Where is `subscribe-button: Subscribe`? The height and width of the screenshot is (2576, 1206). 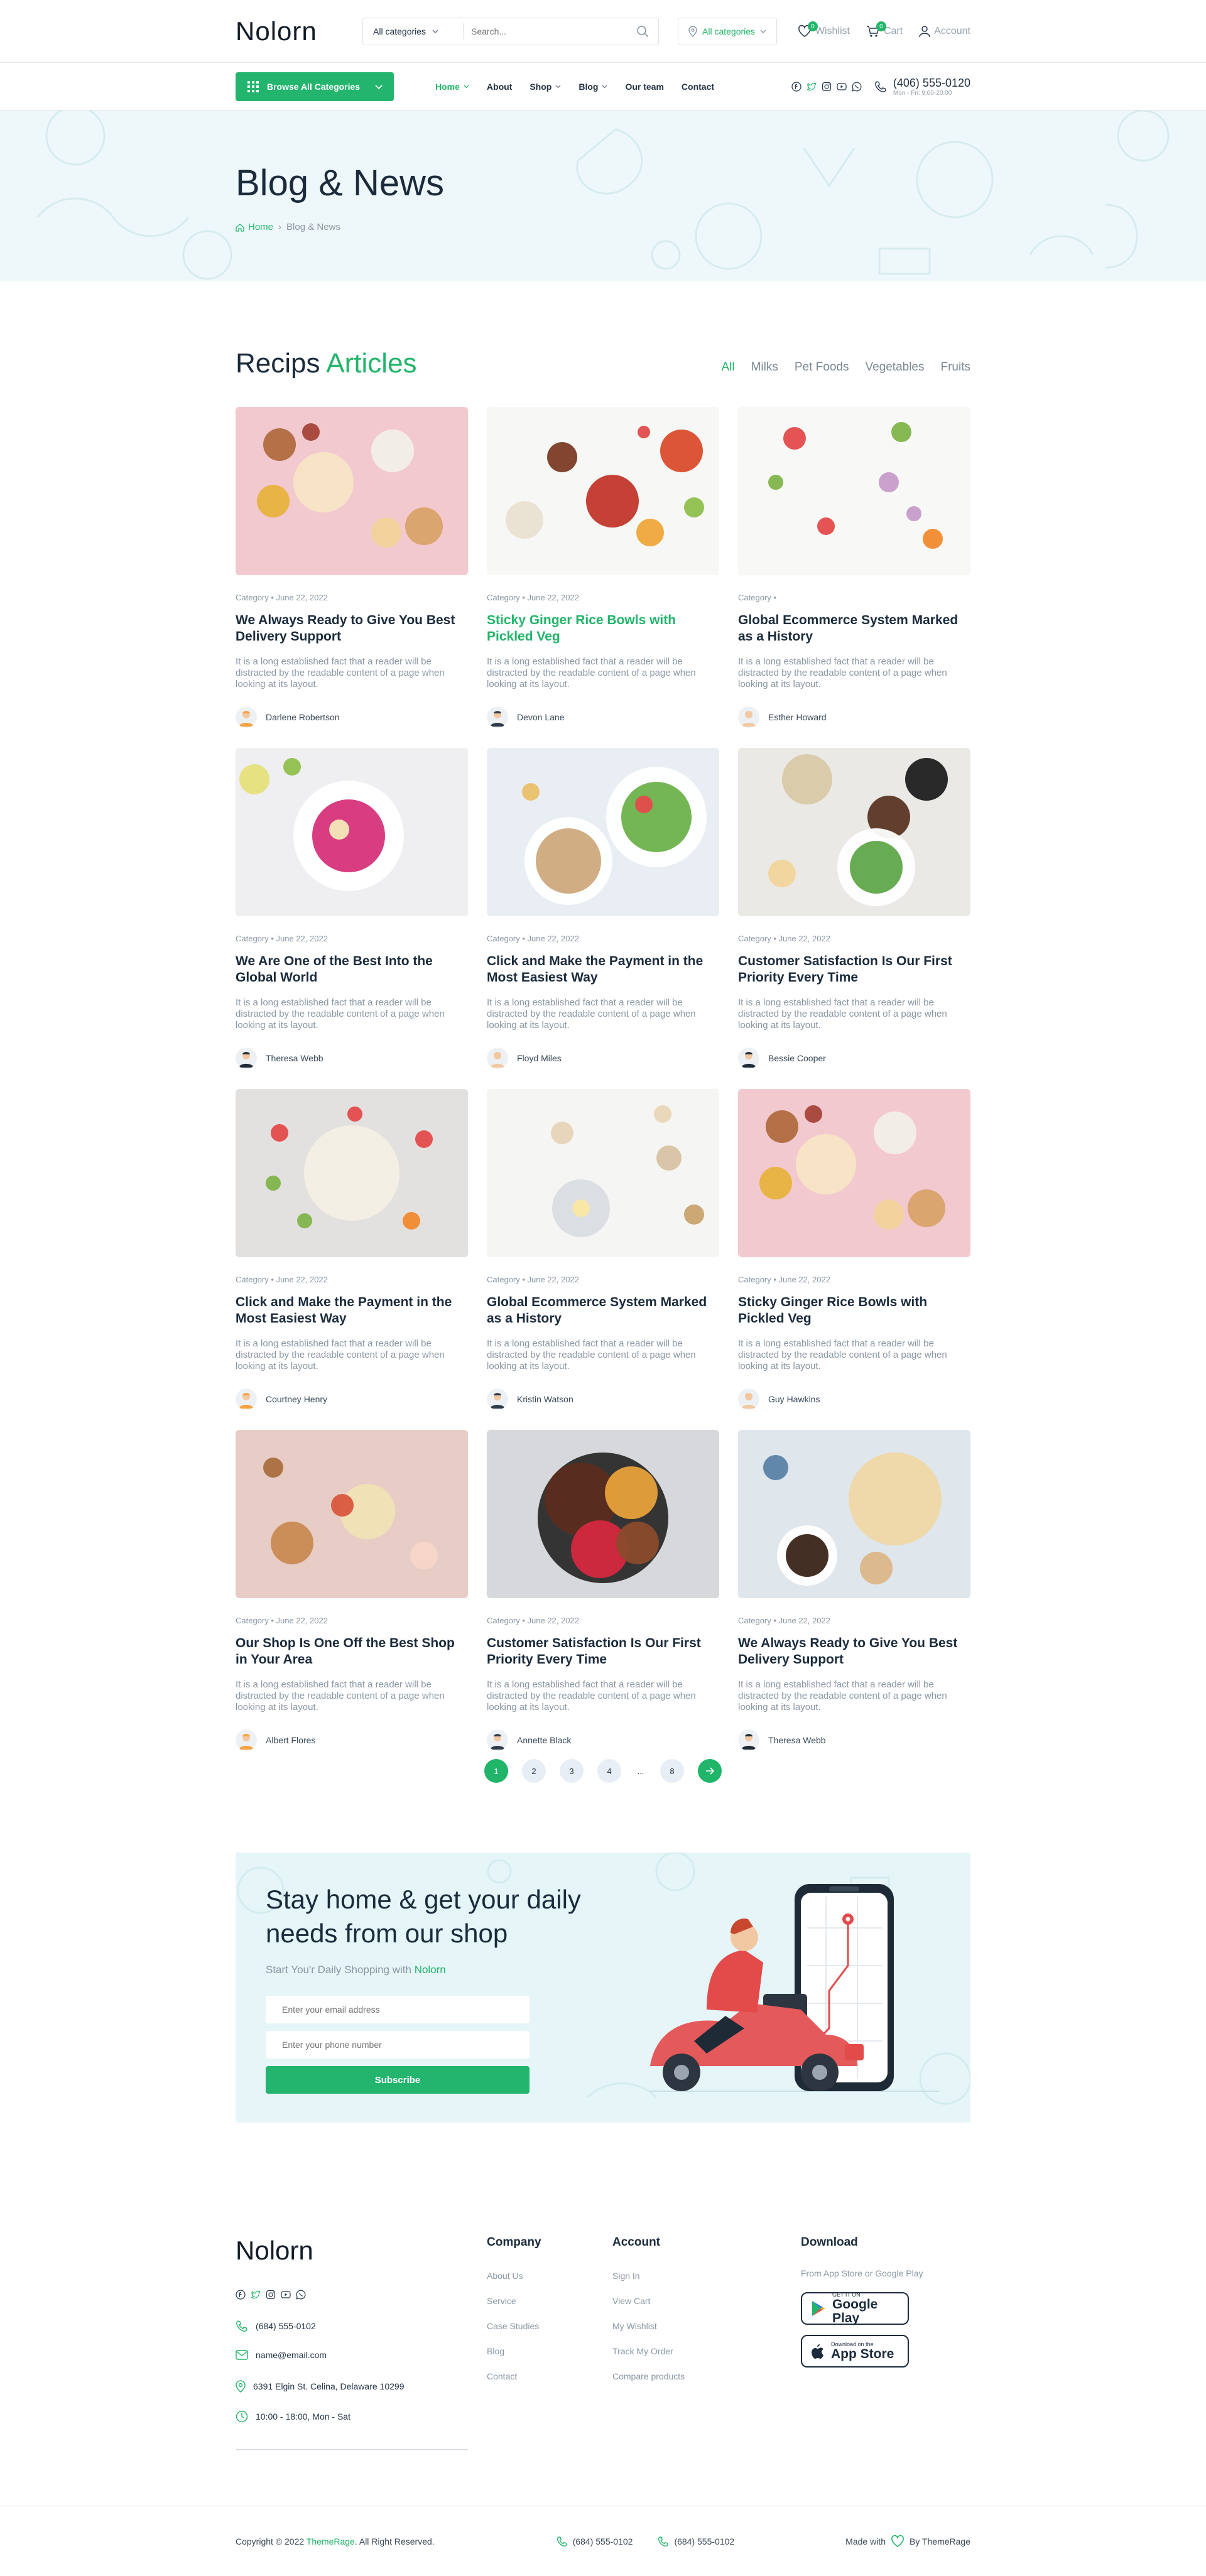
subscribe-button: Subscribe is located at coordinates (398, 2080).